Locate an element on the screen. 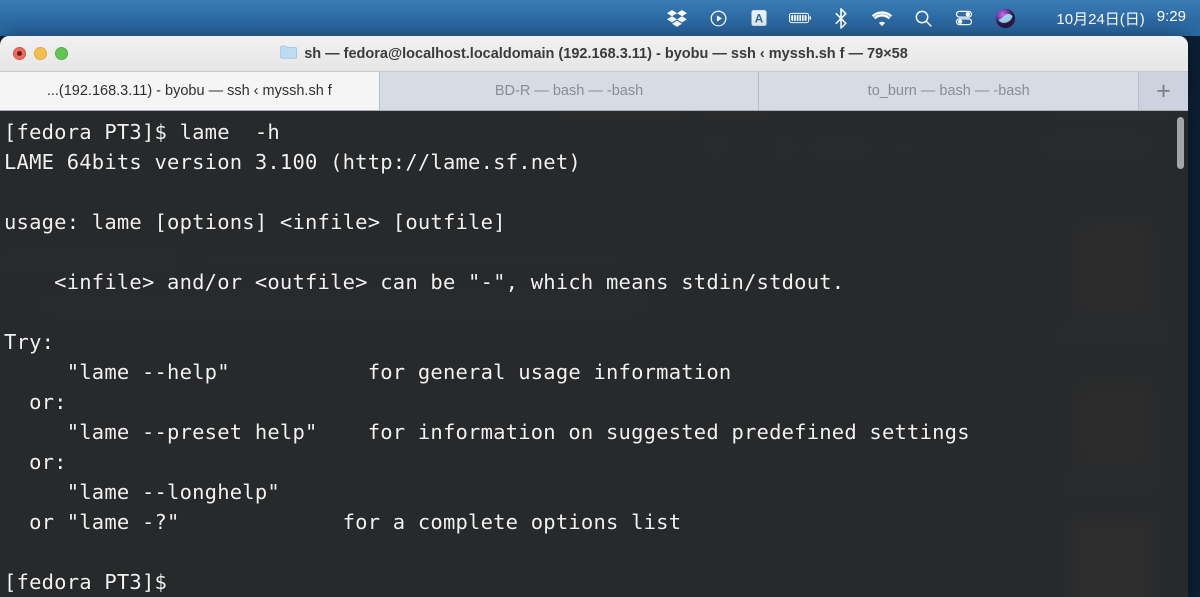  tab-bdr-bash: BD-R — bash — -bash is located at coordinates (569, 91).